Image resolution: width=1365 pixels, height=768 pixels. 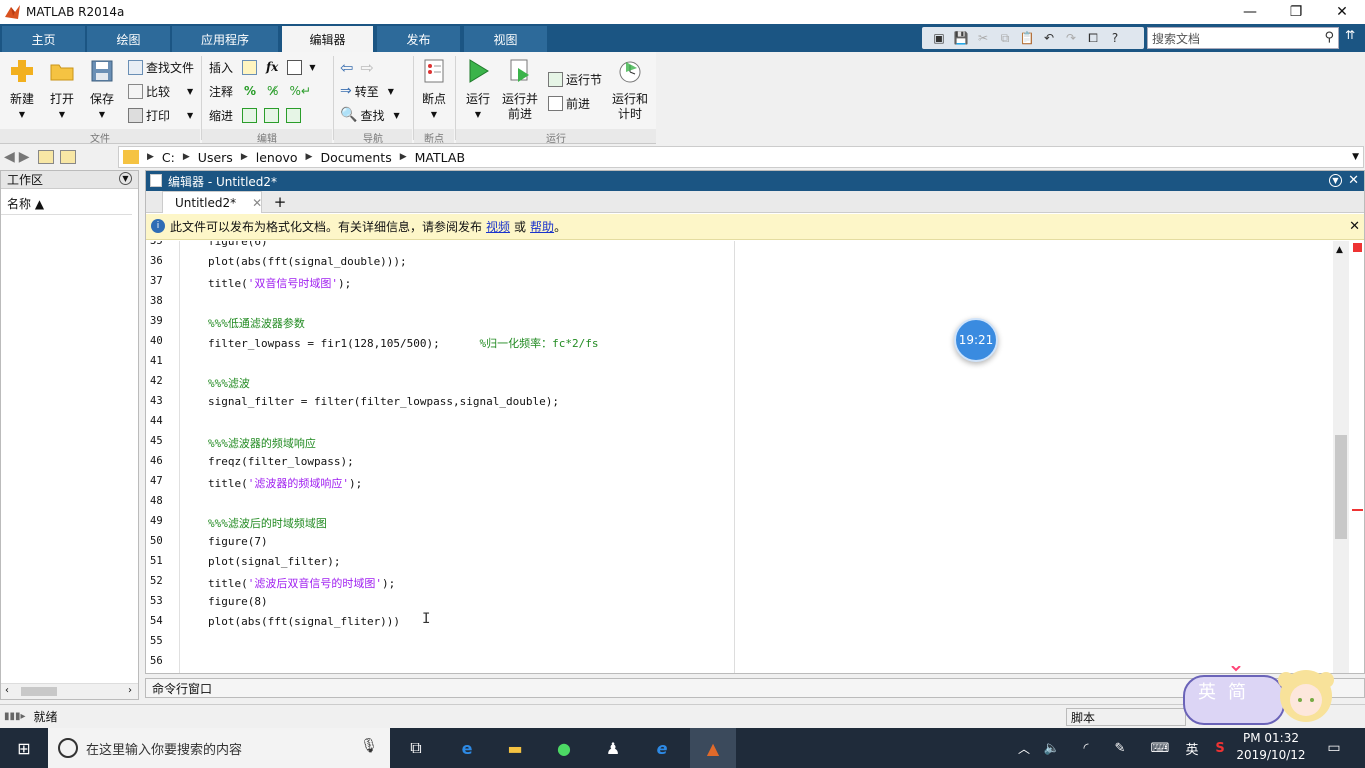 What do you see at coordinates (9, 157) in the screenshot?
I see `back-arrow-icon: ◀` at bounding box center [9, 157].